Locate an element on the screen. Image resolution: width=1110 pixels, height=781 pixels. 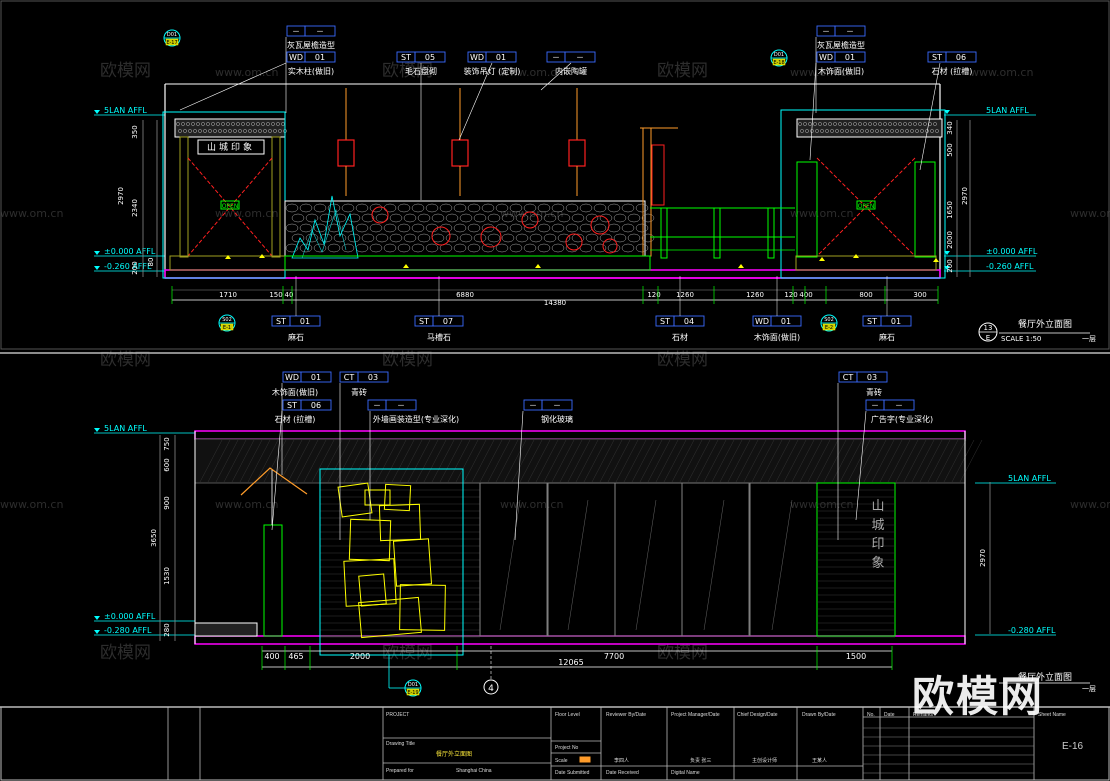
callout-bottom-desc: 麻石 is located at coordinates (296, 337).